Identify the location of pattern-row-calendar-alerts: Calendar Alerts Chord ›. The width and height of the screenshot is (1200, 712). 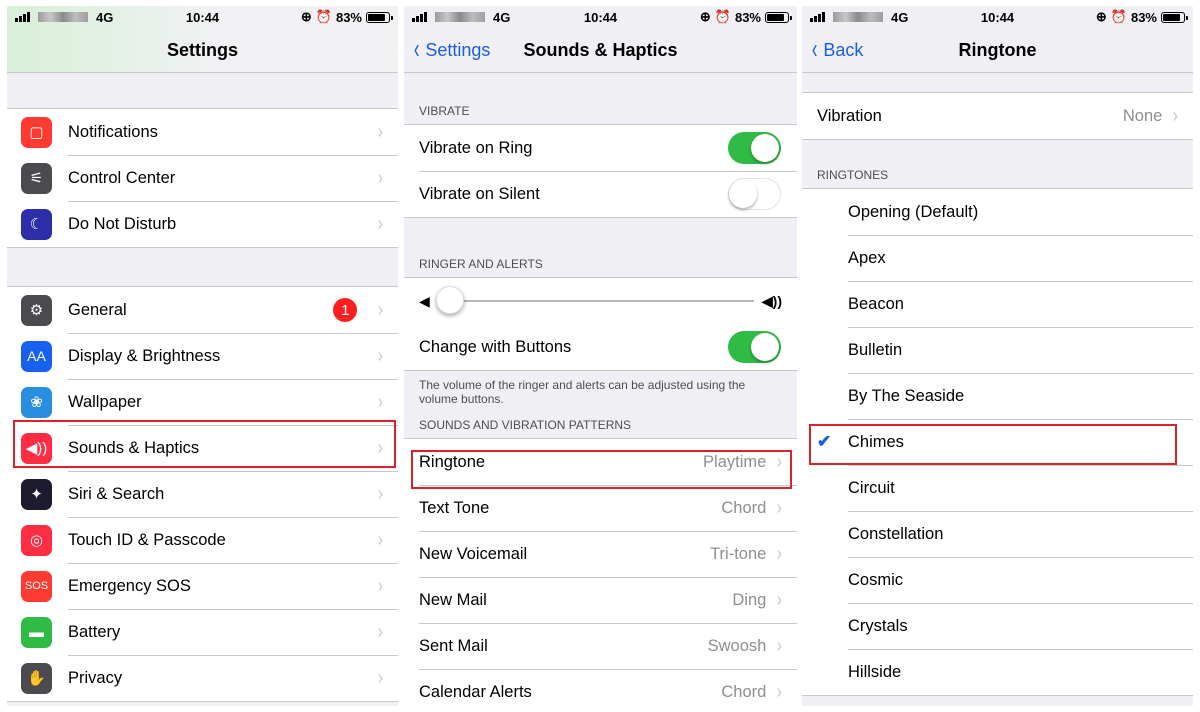
(600, 687).